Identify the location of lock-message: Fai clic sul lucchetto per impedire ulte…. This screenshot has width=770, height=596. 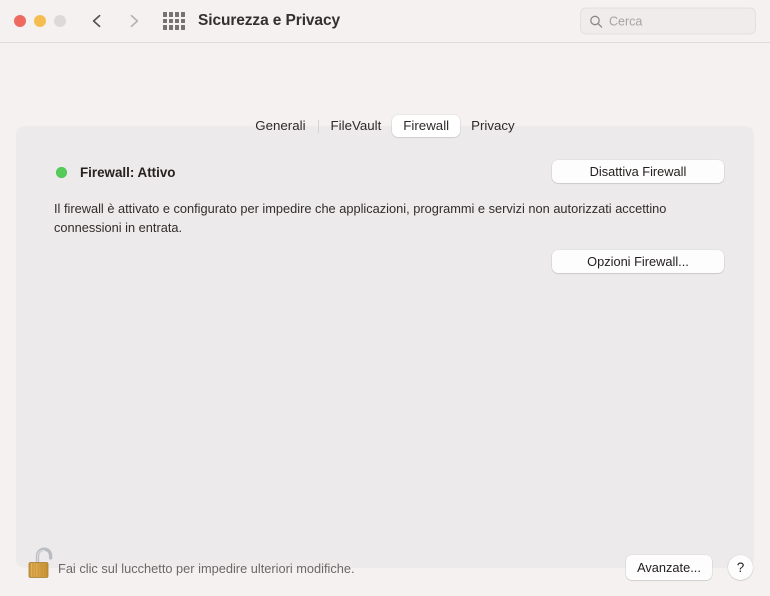
(206, 568).